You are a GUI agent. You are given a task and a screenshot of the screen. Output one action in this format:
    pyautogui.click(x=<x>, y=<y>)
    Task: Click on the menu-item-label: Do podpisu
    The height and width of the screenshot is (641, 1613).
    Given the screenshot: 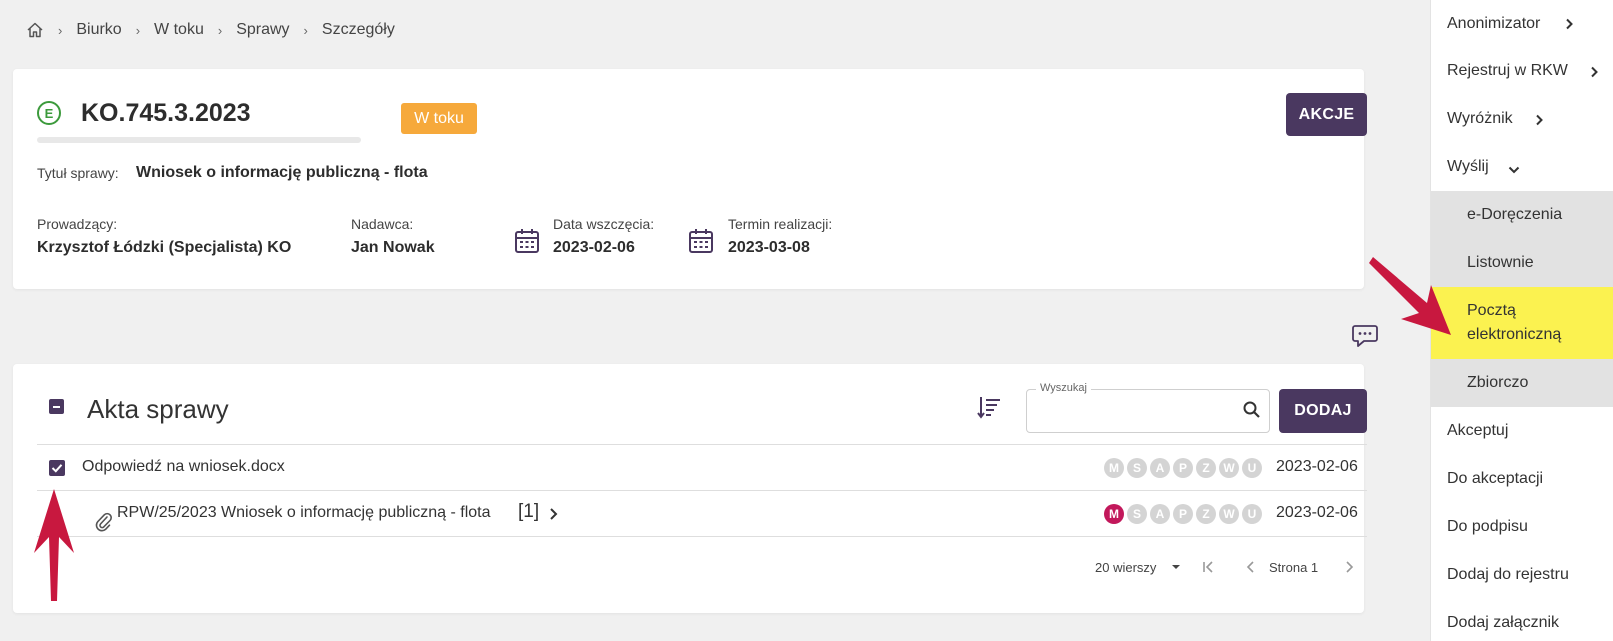 What is the action you would take?
    pyautogui.click(x=1487, y=526)
    